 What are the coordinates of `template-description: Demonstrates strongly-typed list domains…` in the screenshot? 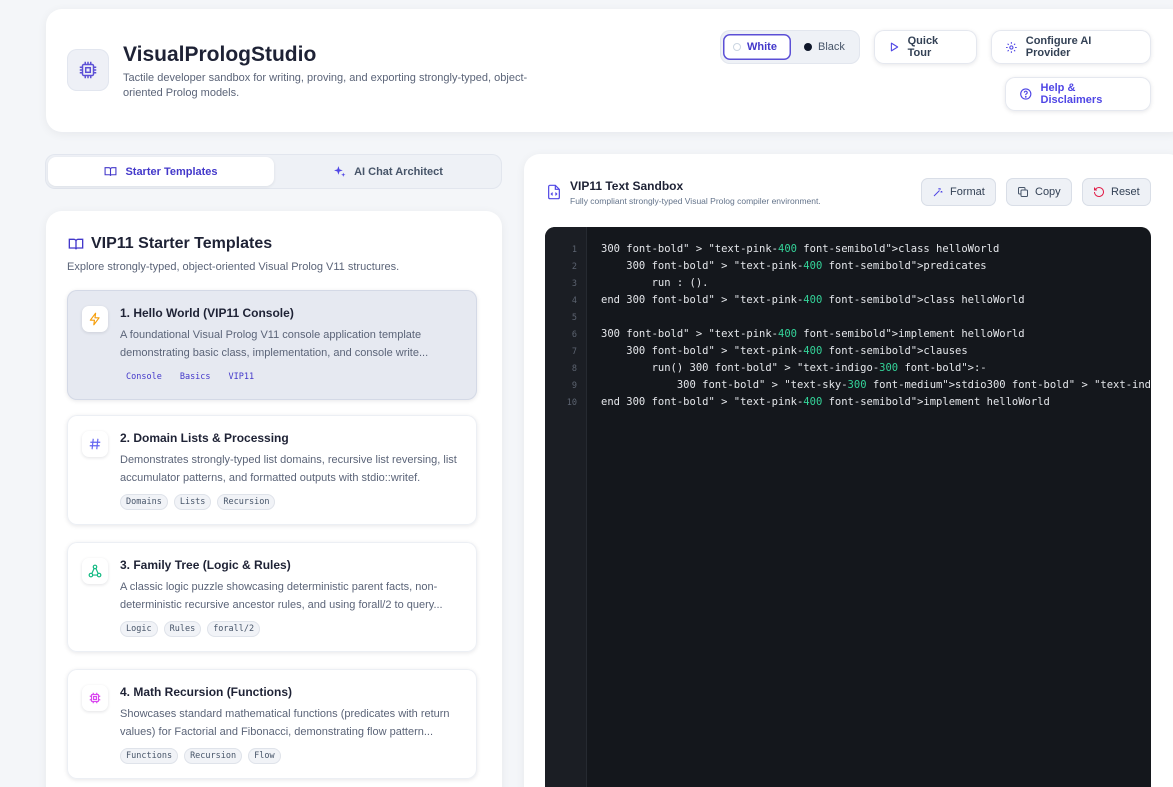 It's located at (288, 469).